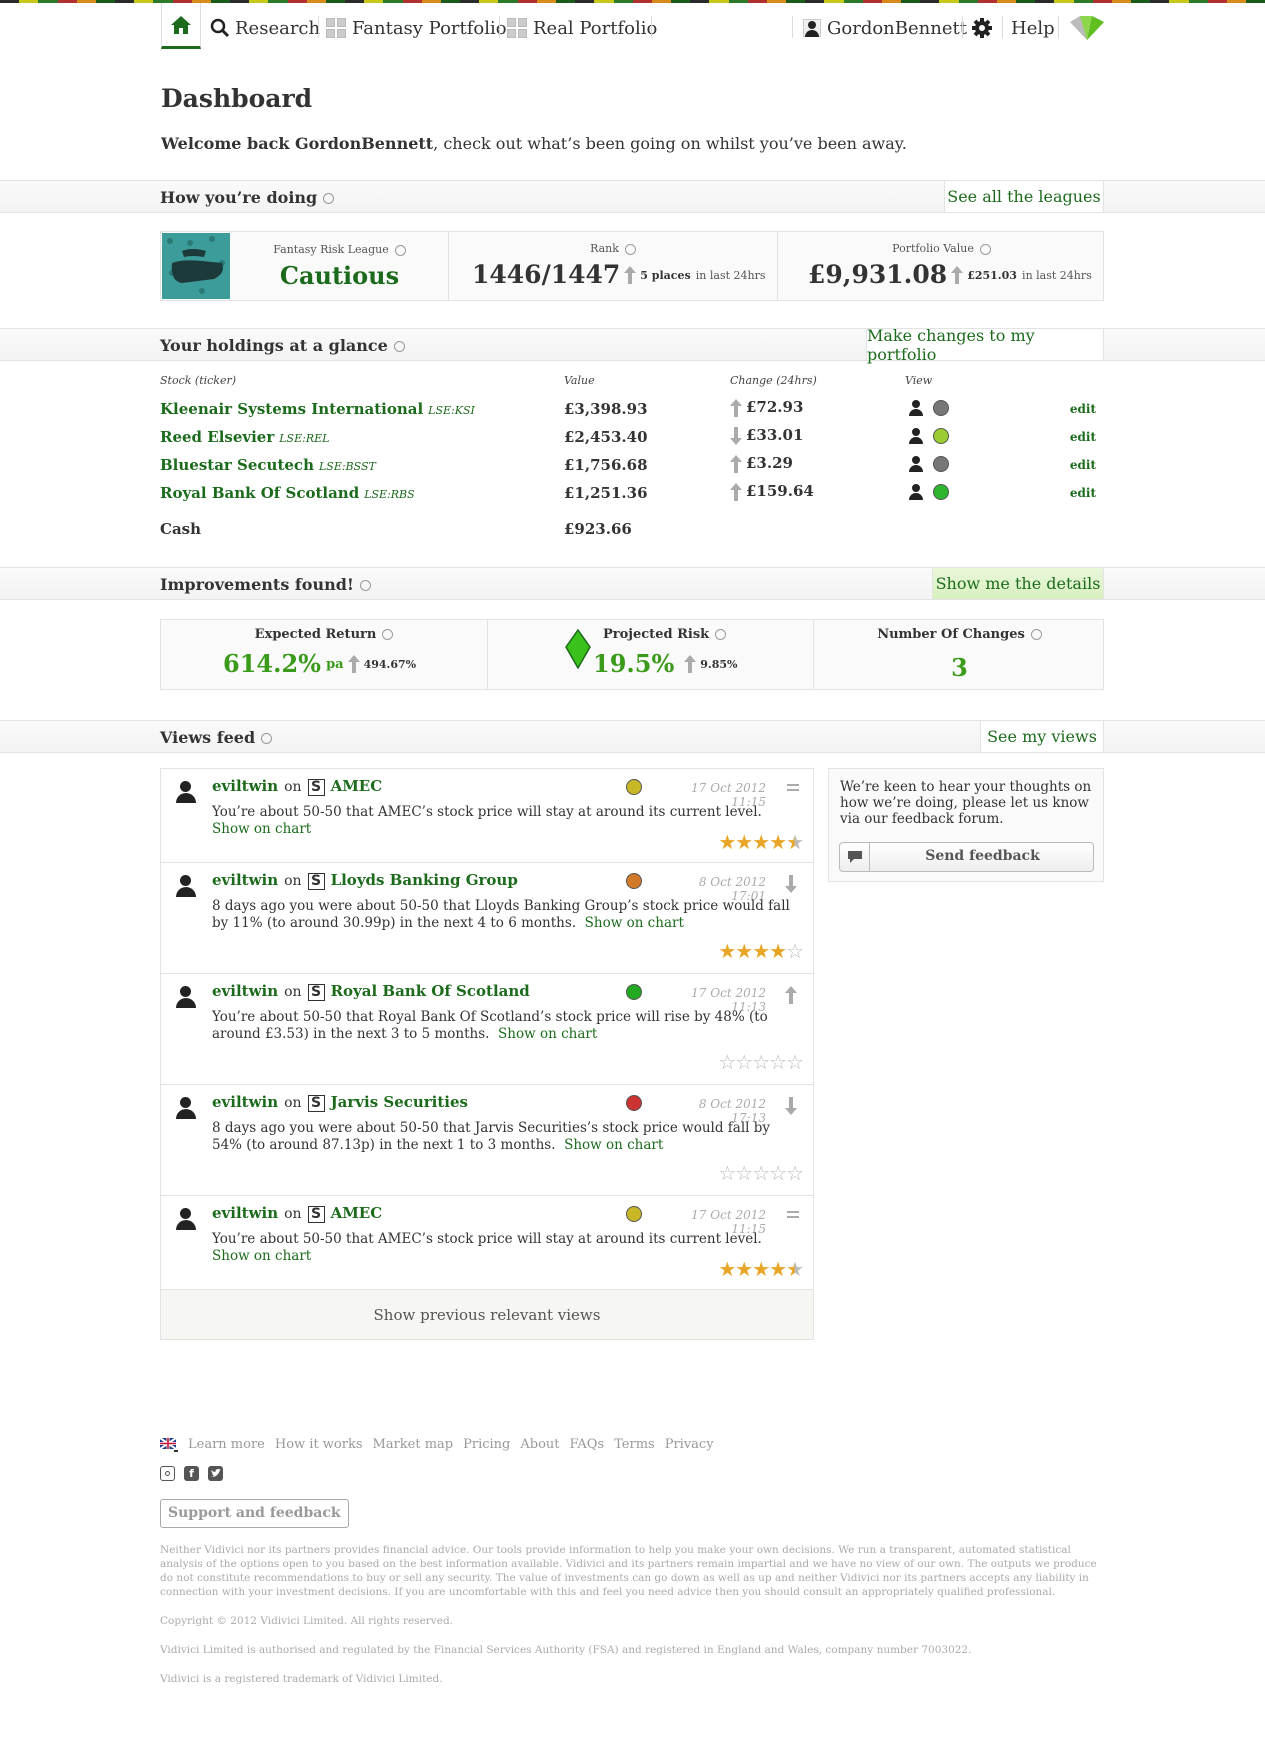 This screenshot has width=1265, height=1746. What do you see at coordinates (885, 28) in the screenshot?
I see `nav-user: GordonBennett` at bounding box center [885, 28].